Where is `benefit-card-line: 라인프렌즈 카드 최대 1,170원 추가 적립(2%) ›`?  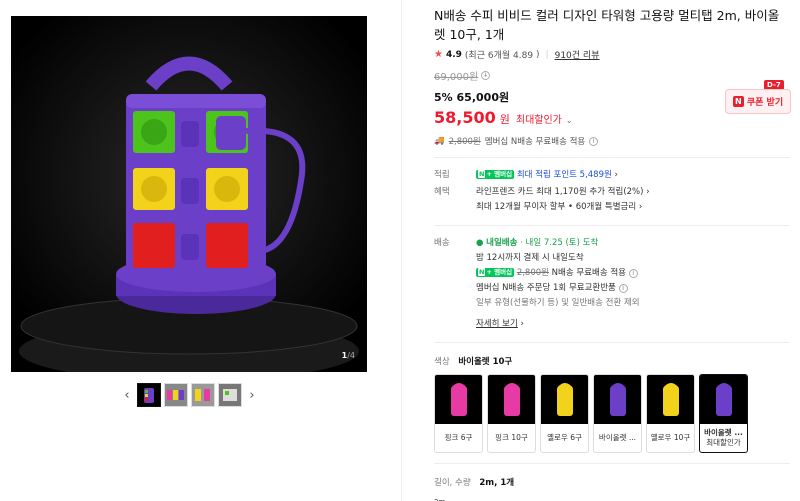
benefit-card-line: 라인프렌즈 카드 최대 1,170원 추가 적립(2%) › is located at coordinates (635, 192).